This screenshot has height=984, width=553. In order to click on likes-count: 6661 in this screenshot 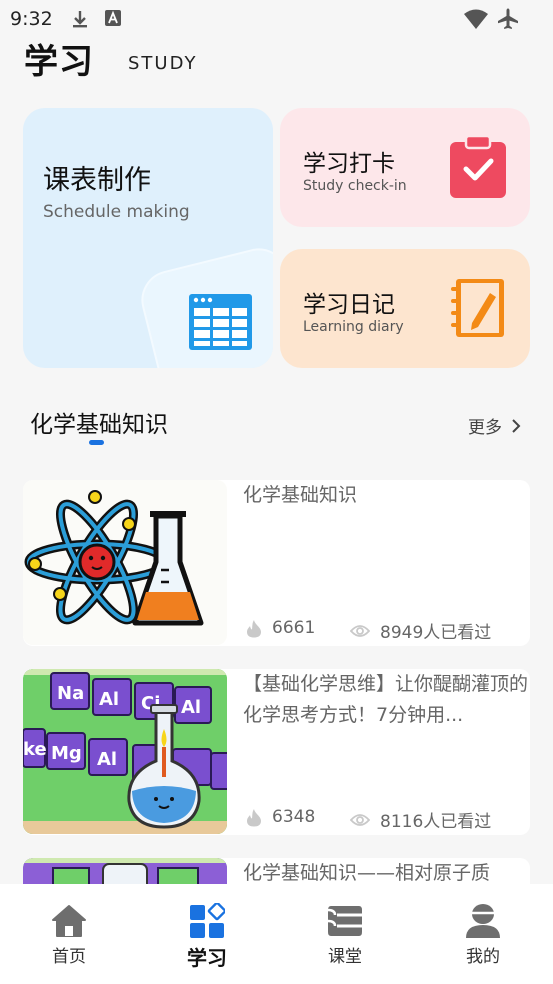, I will do `click(294, 628)`.